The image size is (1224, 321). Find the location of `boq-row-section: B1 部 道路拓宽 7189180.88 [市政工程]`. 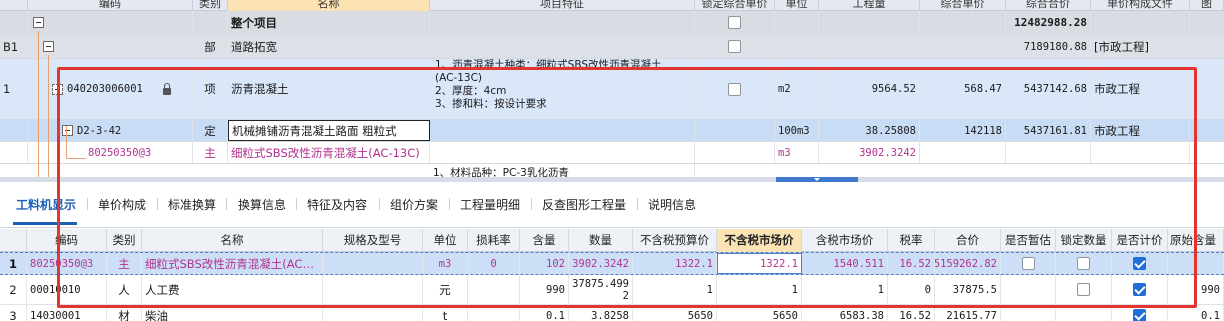

boq-row-section: B1 部 道路拓宽 7189180.88 [市政工程] is located at coordinates (612, 47).